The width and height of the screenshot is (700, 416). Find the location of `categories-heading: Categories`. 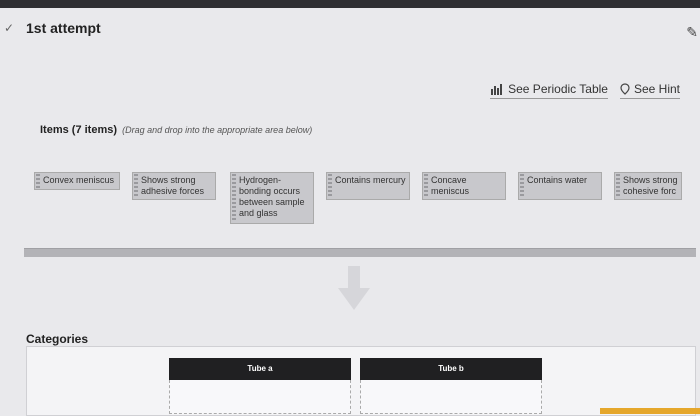

categories-heading: Categories is located at coordinates (57, 339).